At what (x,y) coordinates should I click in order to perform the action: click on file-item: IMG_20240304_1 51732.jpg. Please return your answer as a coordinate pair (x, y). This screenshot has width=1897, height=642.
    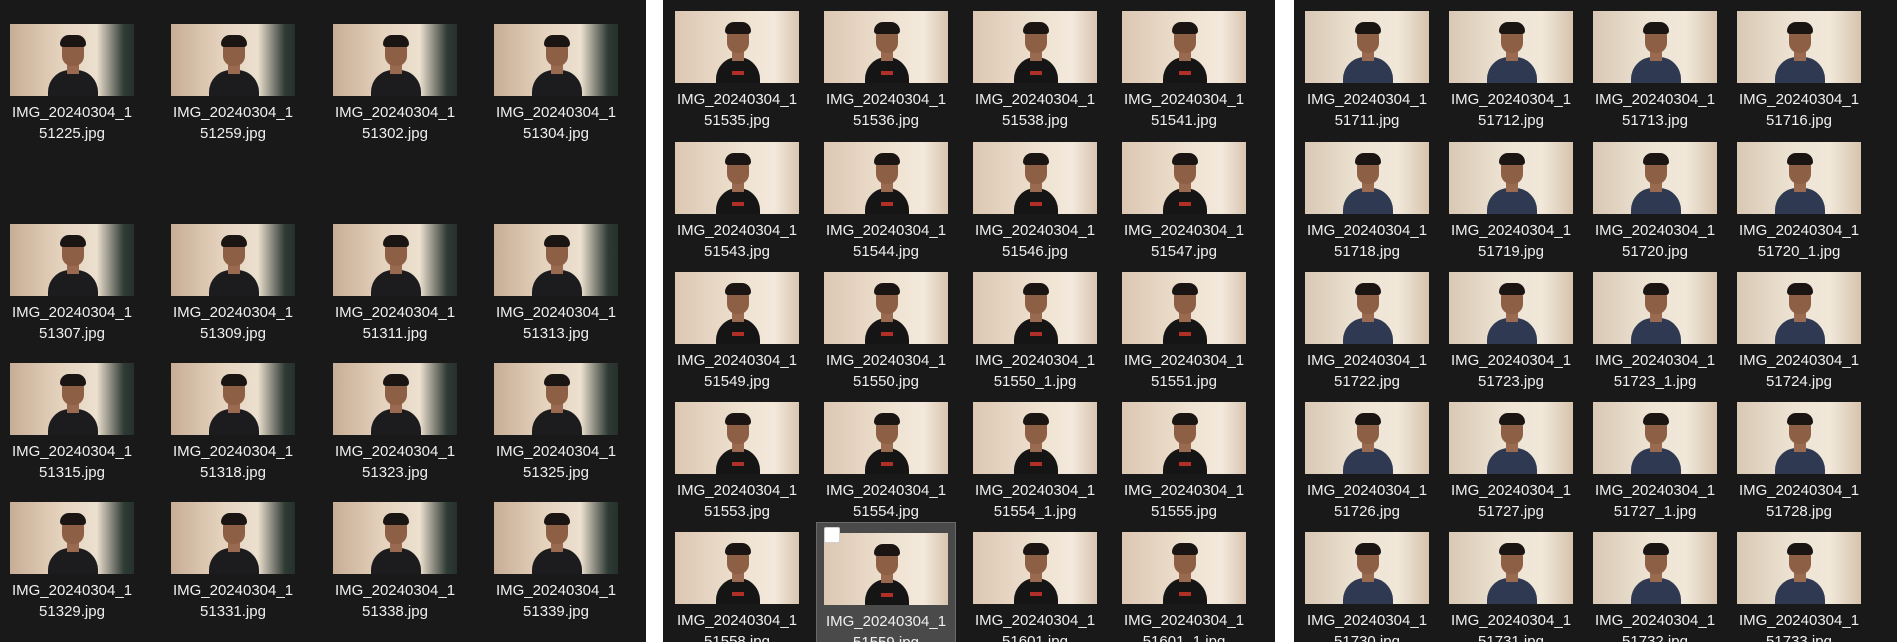
    Looking at the image, I should click on (1655, 582).